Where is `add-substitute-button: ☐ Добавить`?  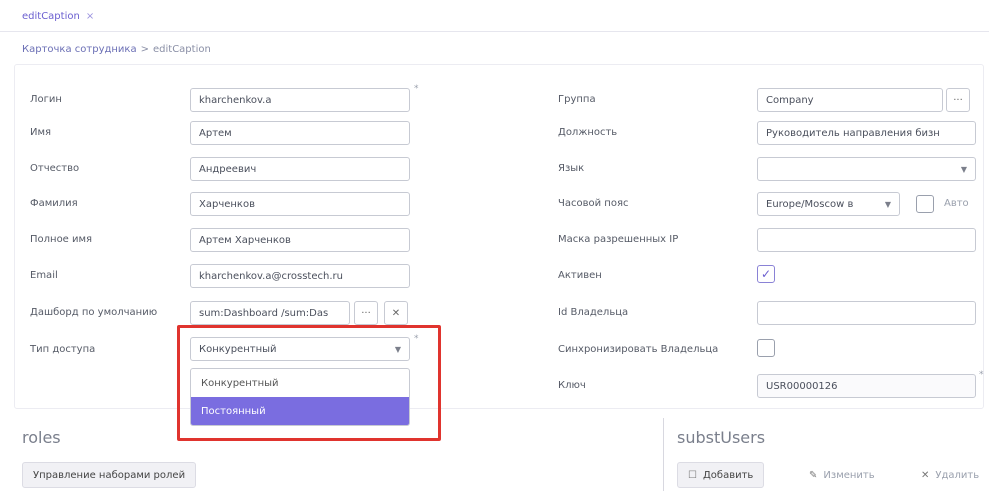
add-substitute-button: ☐ Добавить is located at coordinates (721, 475).